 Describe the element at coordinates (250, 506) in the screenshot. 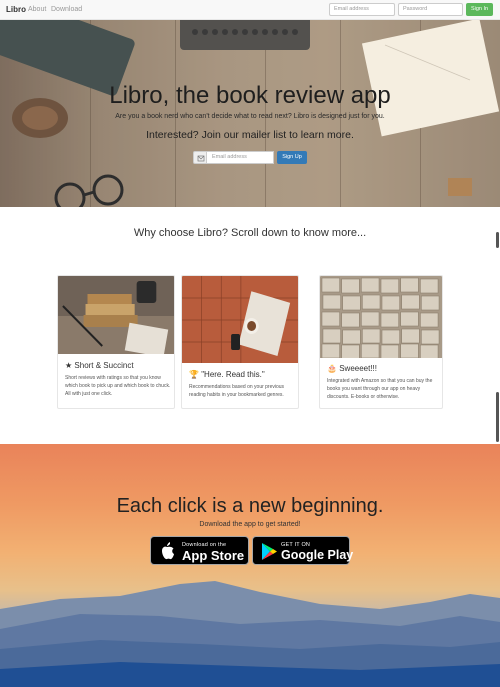

I see `download-title: Each click is a new beginning.` at that location.